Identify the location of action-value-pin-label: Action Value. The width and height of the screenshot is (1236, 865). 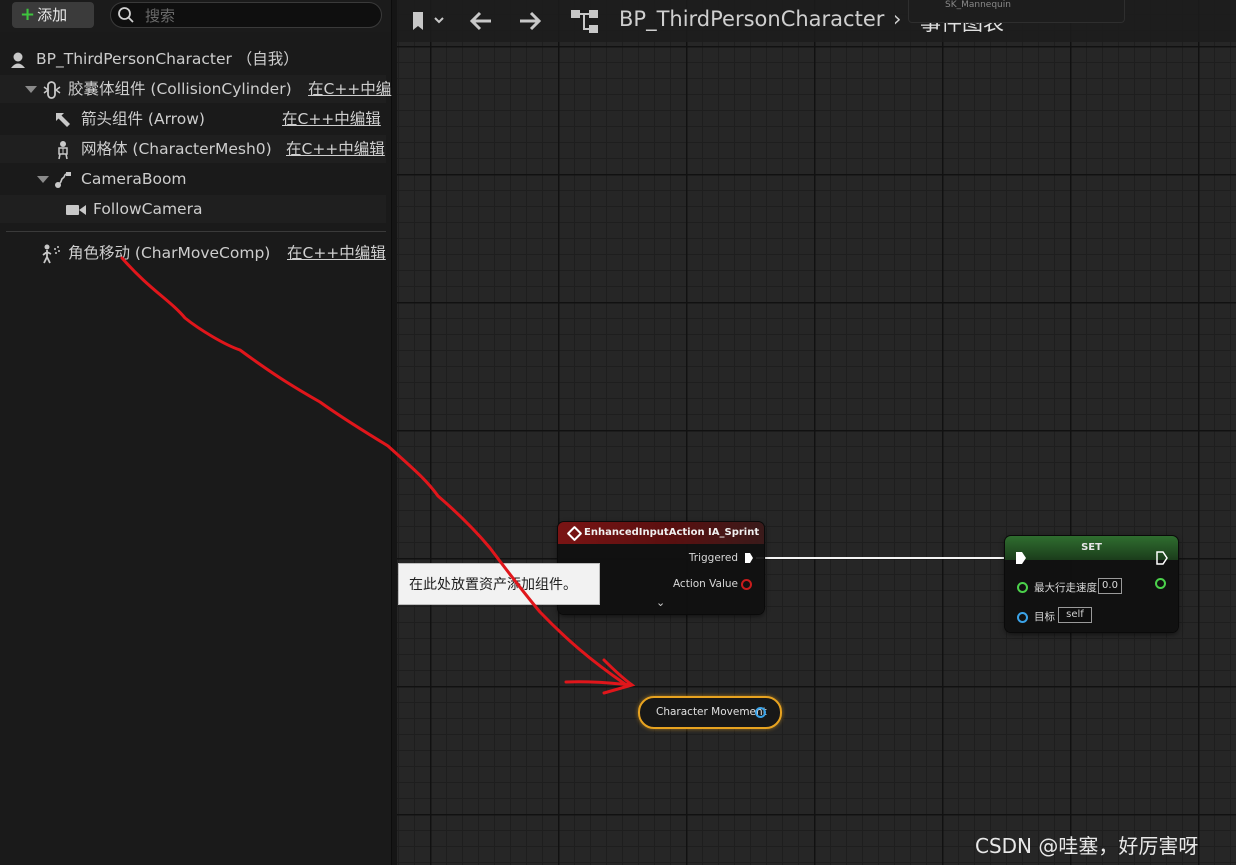
(705, 584).